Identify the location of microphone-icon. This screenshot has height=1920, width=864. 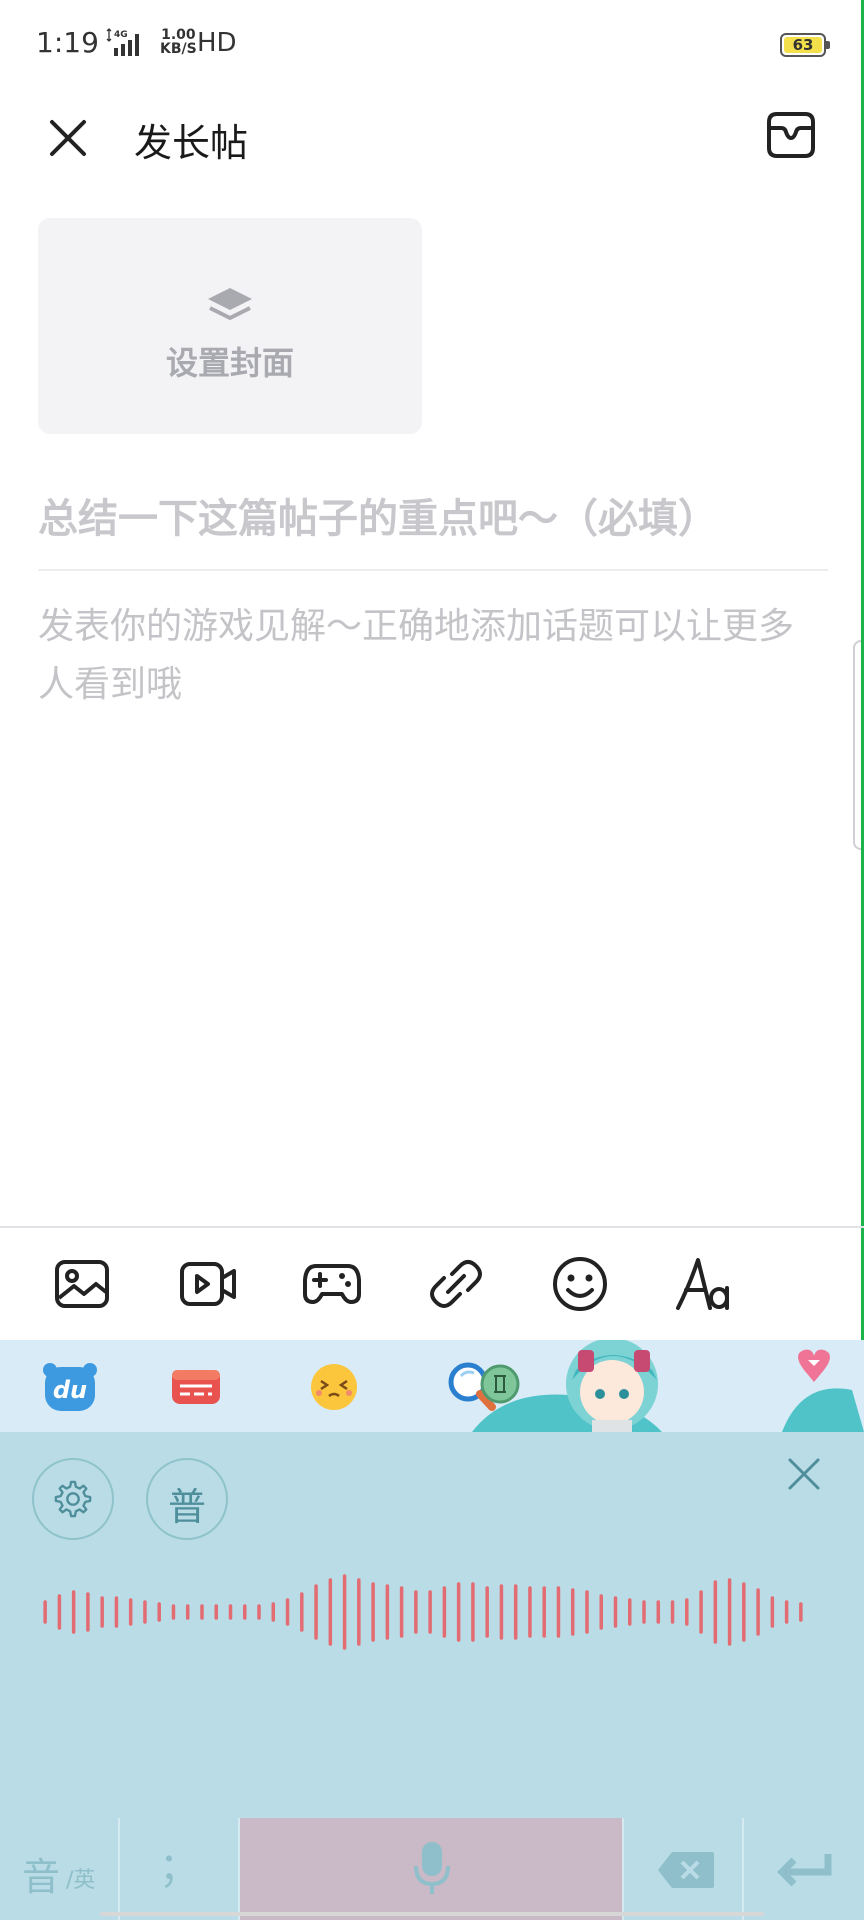
(432, 1868).